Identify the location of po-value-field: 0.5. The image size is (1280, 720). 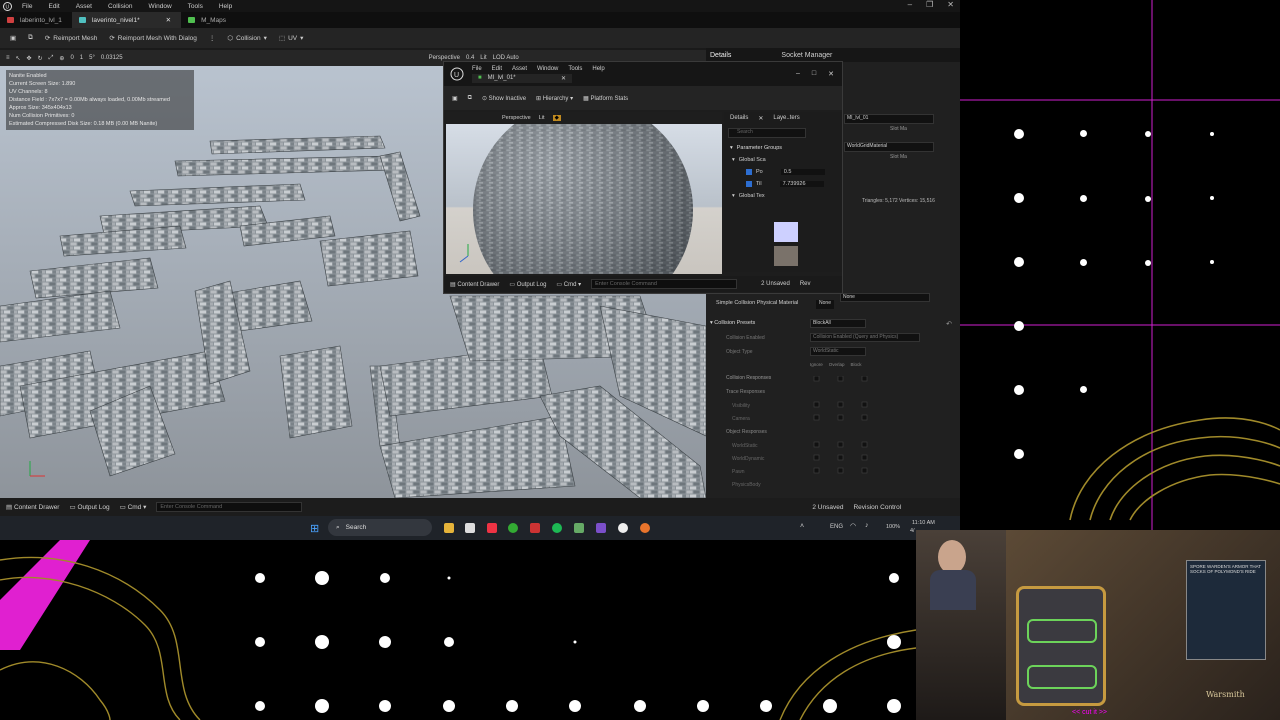
(802, 172).